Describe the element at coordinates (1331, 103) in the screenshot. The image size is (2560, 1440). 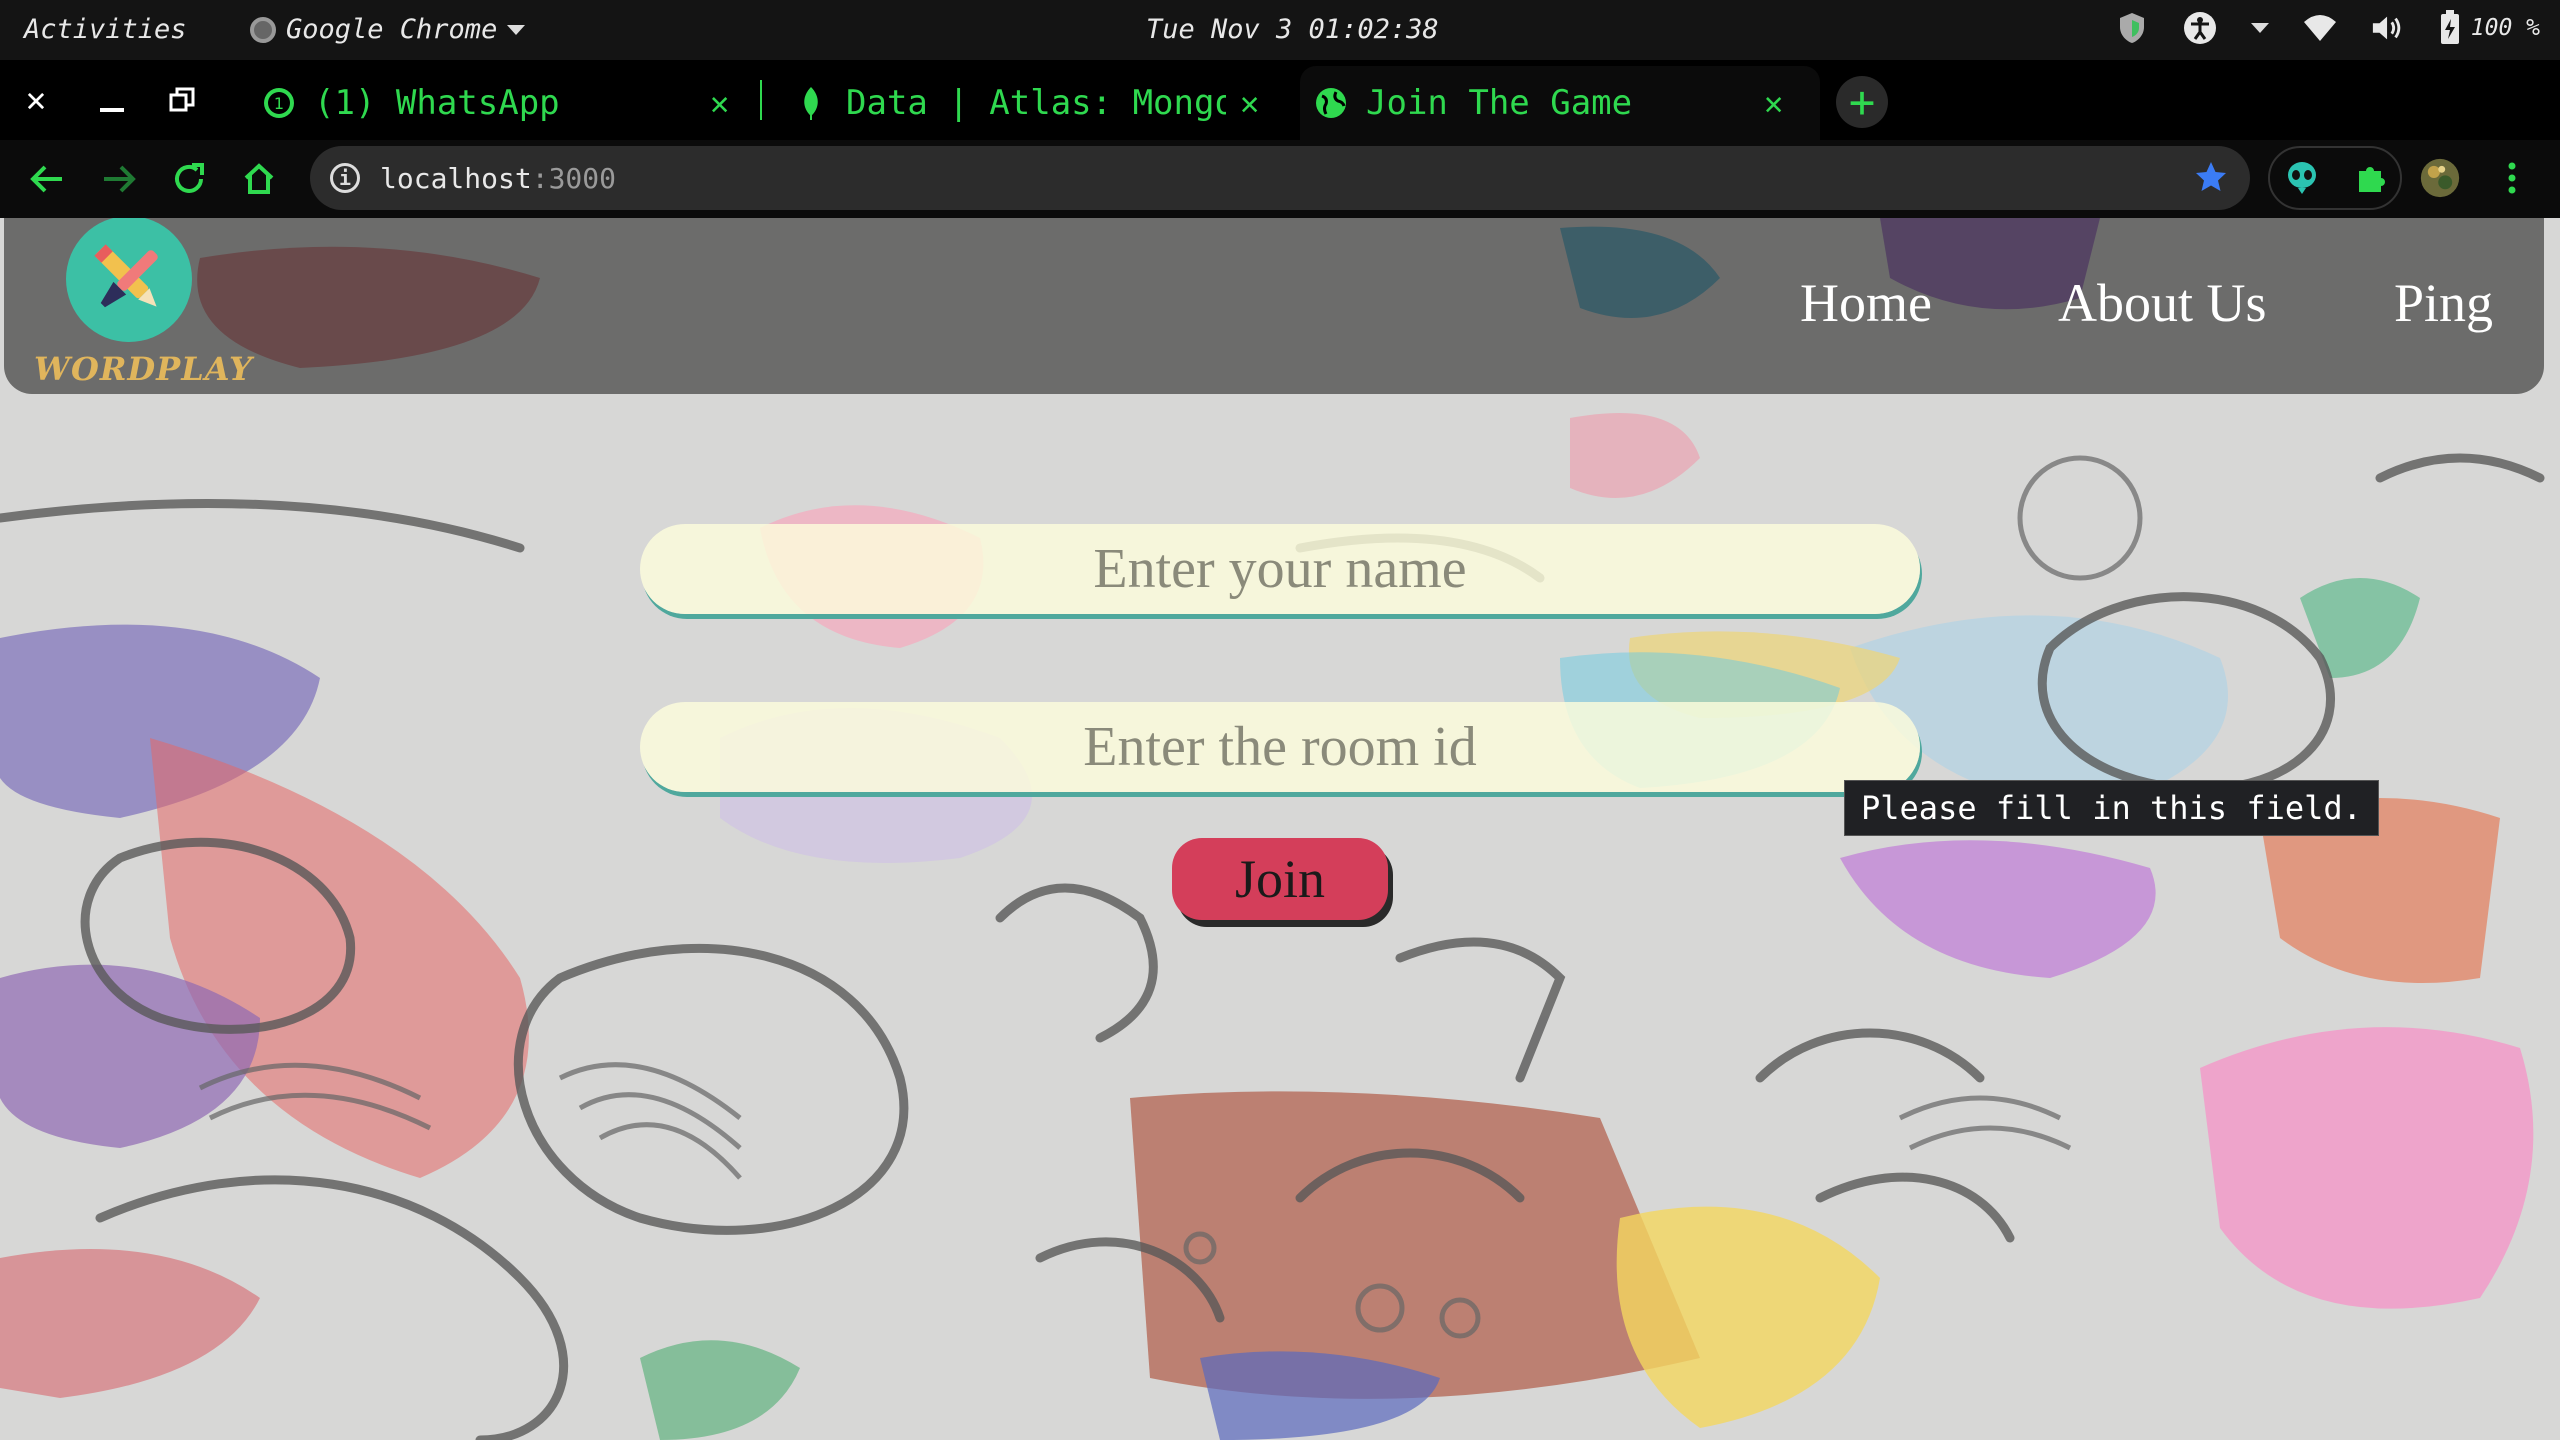
I see `globe-icon` at that location.